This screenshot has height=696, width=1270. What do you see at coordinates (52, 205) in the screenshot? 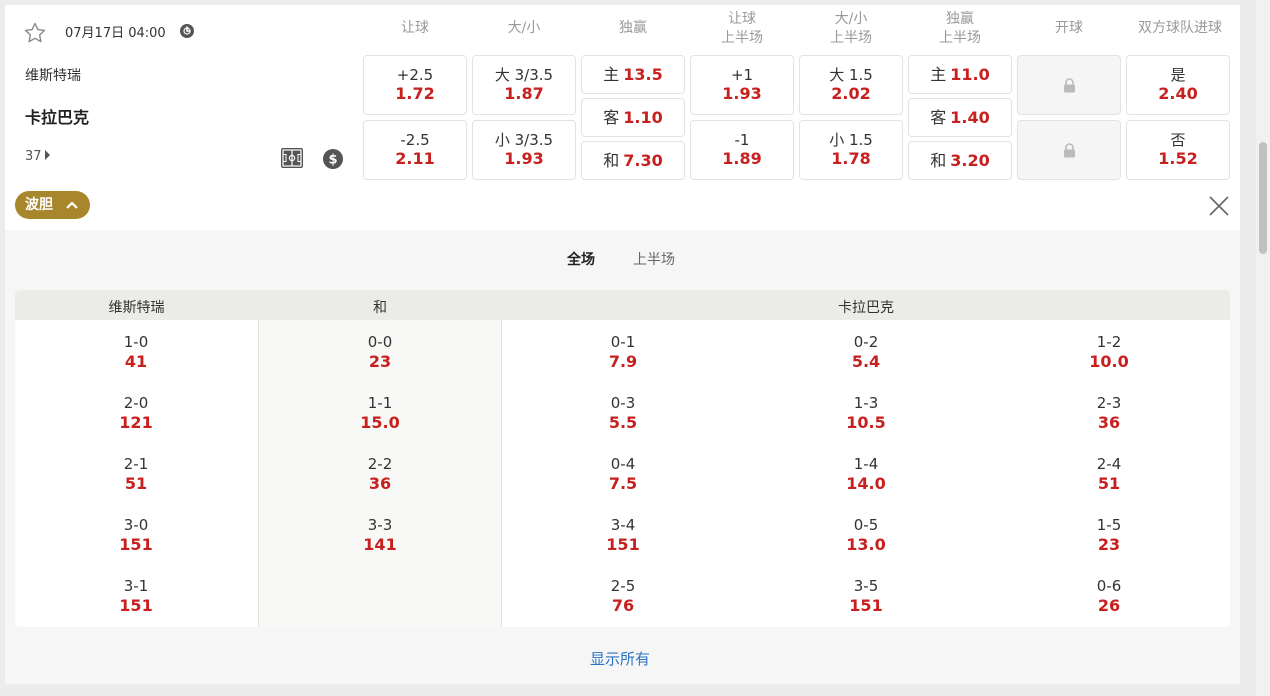
I see `correct-score-toggle-button: 波胆` at bounding box center [52, 205].